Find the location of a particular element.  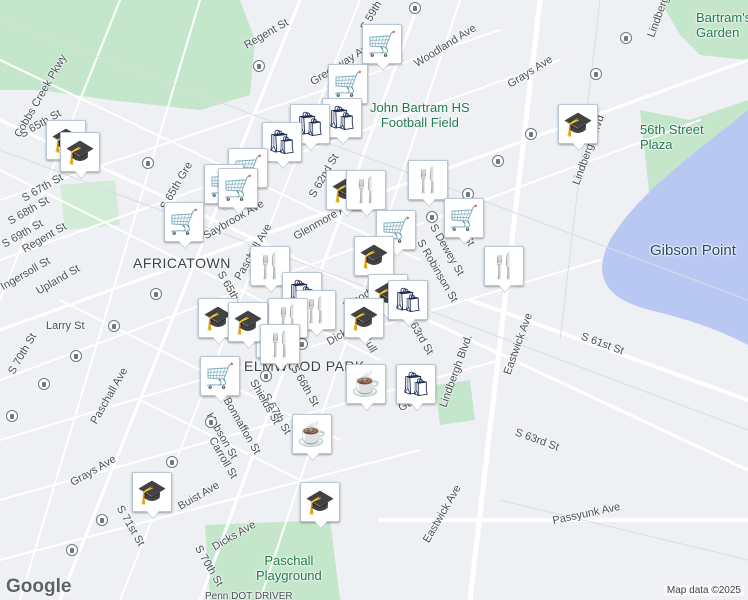

poi-label-bottom-cut: Penn DOT DRIVER is located at coordinates (249, 595).